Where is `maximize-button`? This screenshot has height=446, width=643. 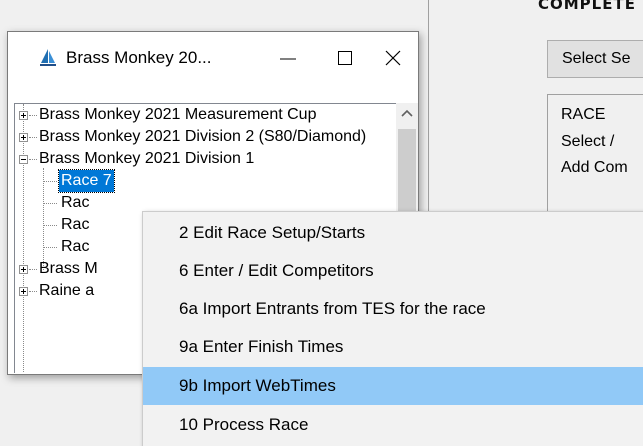
maximize-button is located at coordinates (345, 58).